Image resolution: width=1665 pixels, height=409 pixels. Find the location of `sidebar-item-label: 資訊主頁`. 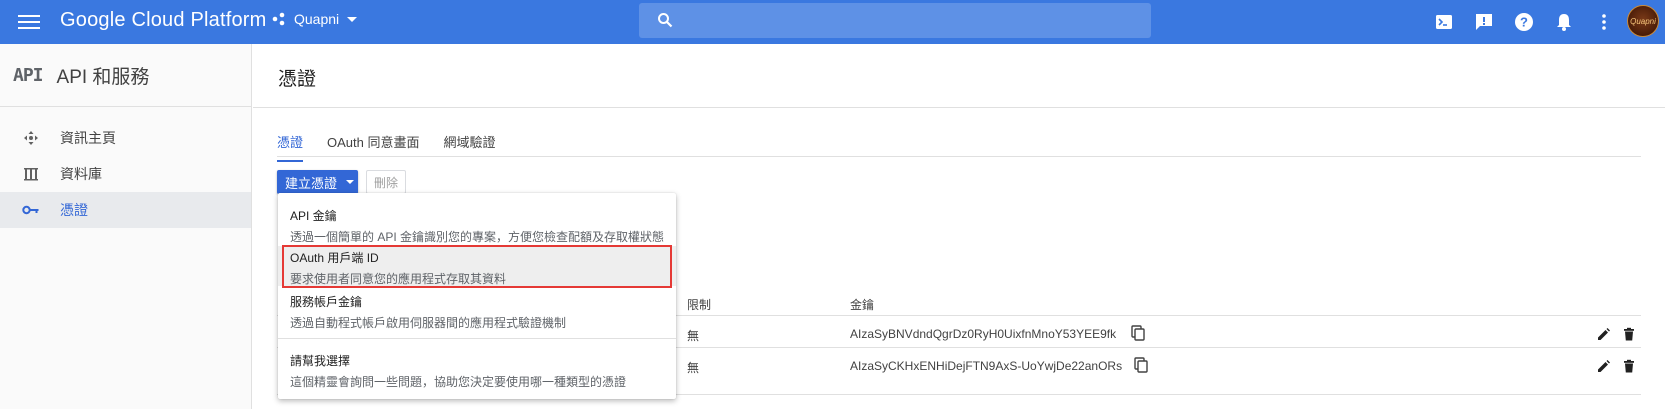

sidebar-item-label: 資訊主頁 is located at coordinates (88, 138).